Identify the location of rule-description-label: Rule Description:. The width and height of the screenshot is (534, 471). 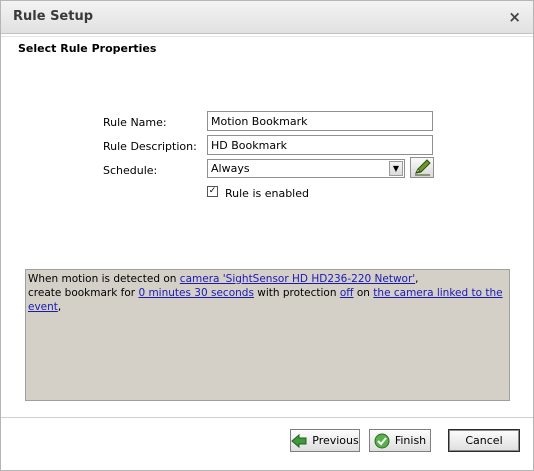
(150, 146).